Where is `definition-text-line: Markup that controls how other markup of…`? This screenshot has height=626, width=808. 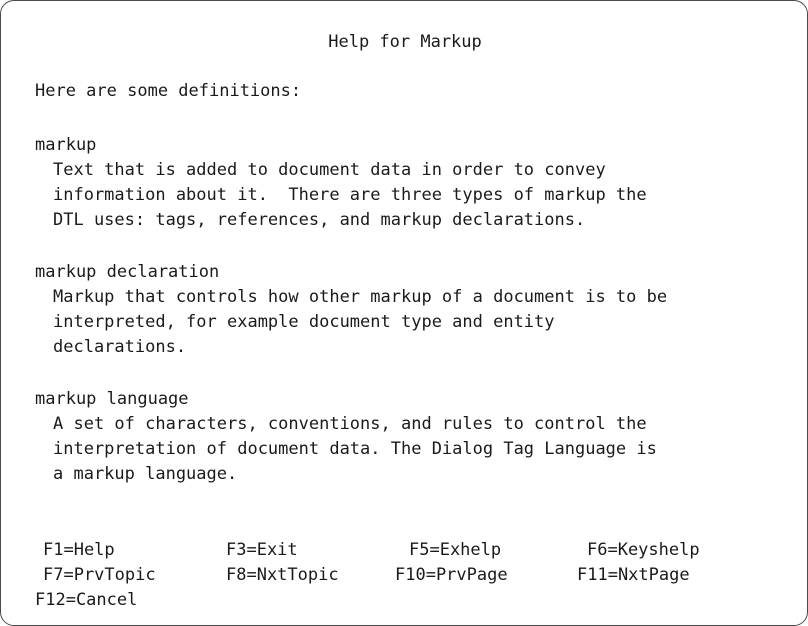 definition-text-line: Markup that controls how other markup of… is located at coordinates (360, 297).